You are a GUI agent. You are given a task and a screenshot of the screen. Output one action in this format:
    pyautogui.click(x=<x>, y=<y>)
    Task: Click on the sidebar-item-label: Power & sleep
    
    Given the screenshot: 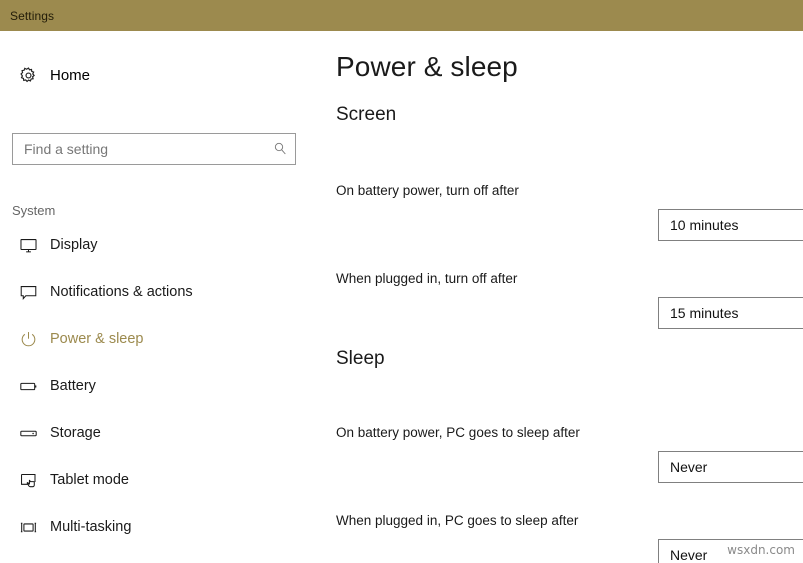 What is the action you would take?
    pyautogui.click(x=97, y=339)
    